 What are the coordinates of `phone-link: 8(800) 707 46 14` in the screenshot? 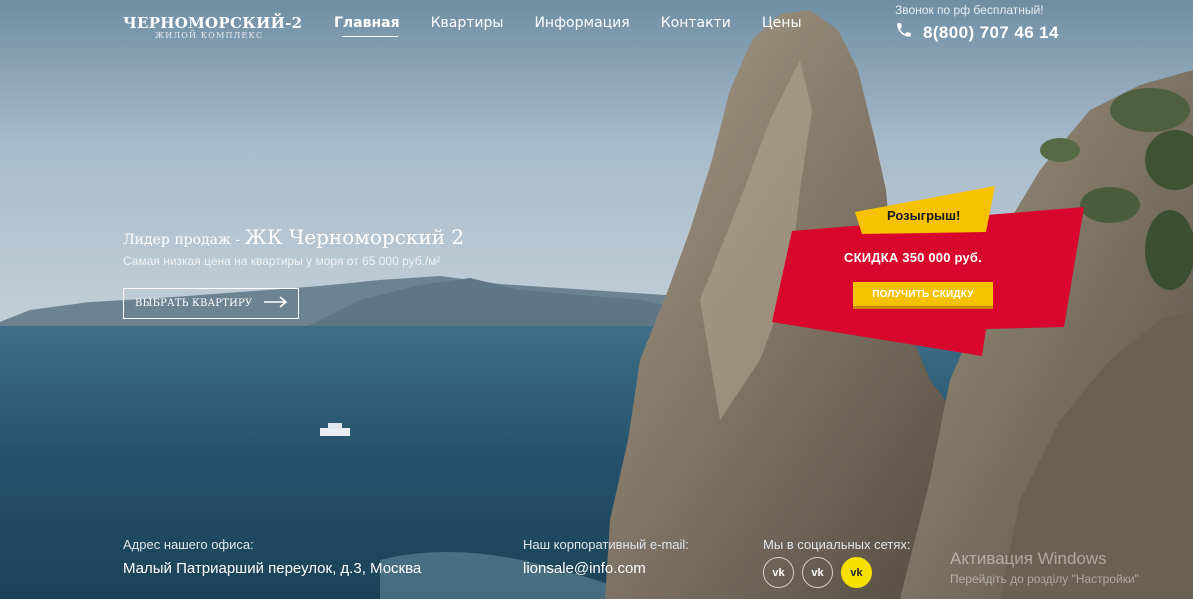 It's located at (977, 32).